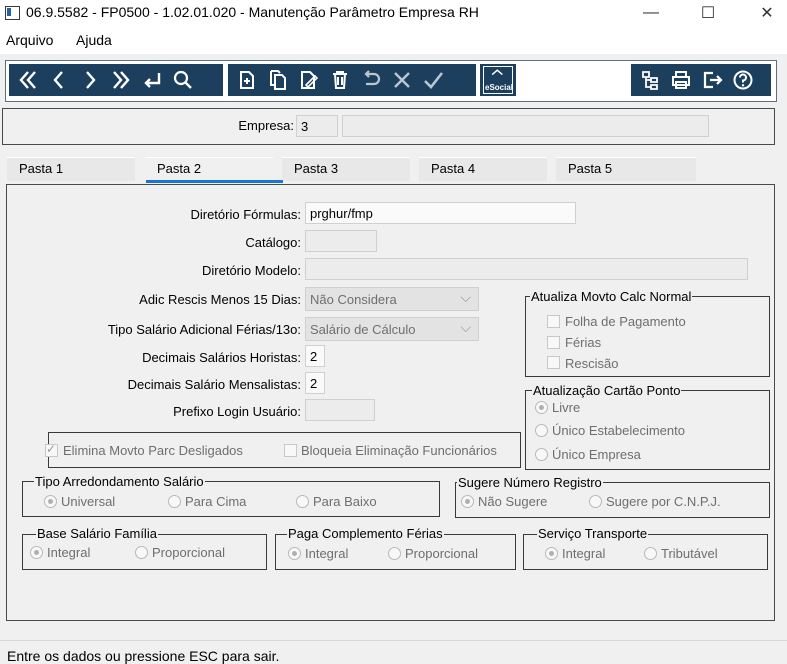 Image resolution: width=787 pixels, height=664 pixels. Describe the element at coordinates (341, 241) in the screenshot. I see `catalogo-field` at that location.